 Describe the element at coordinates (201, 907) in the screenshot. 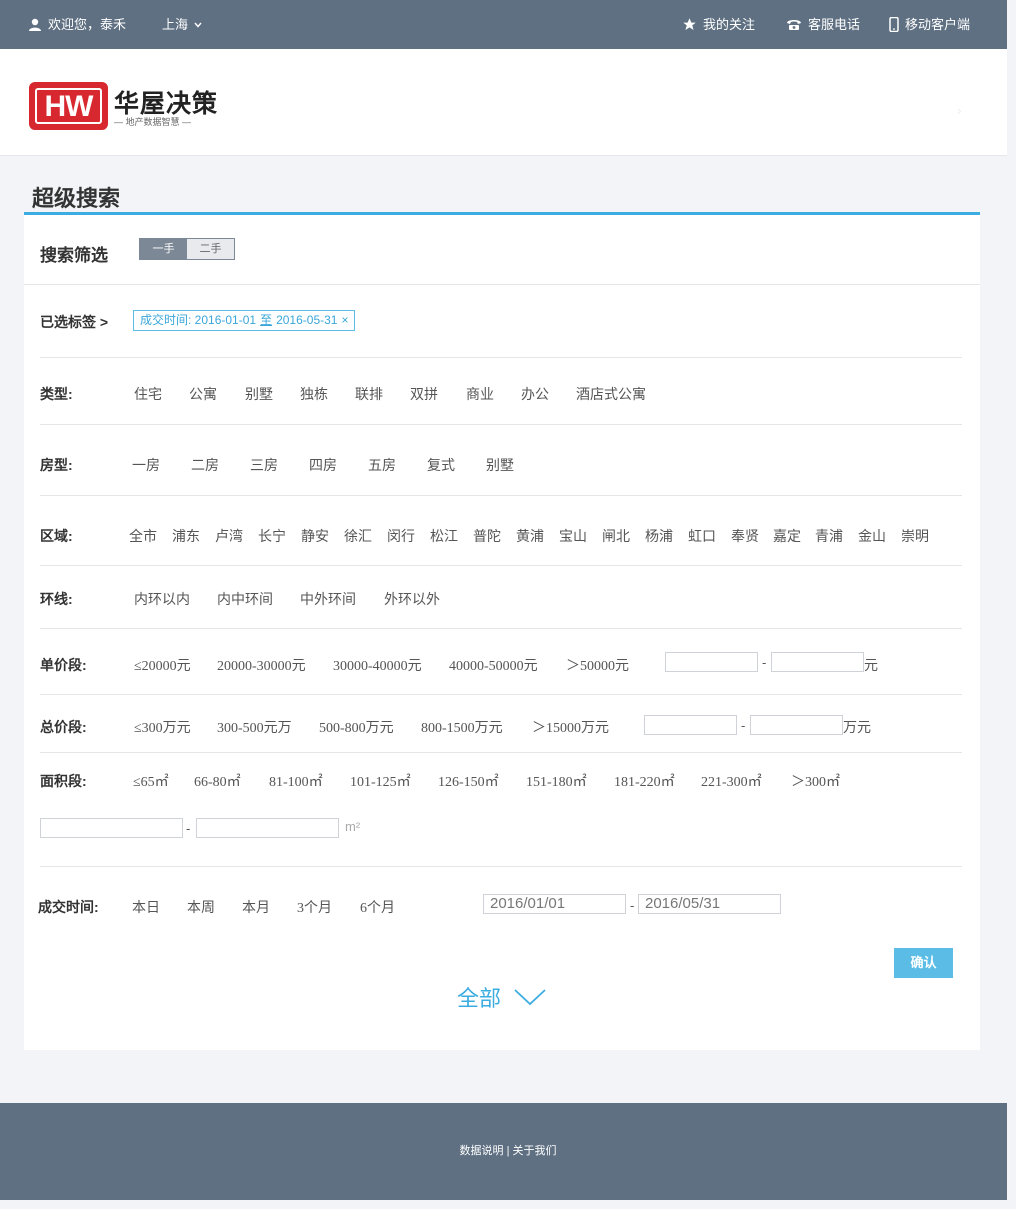

I see `deal-time-option: 本周` at that location.